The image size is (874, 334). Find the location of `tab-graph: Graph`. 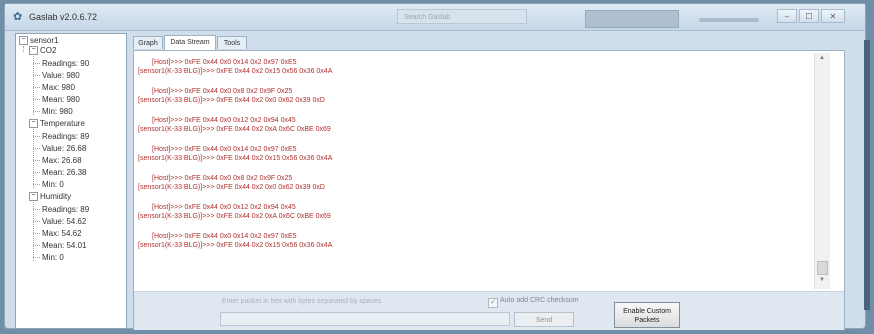

tab-graph: Graph is located at coordinates (148, 42).